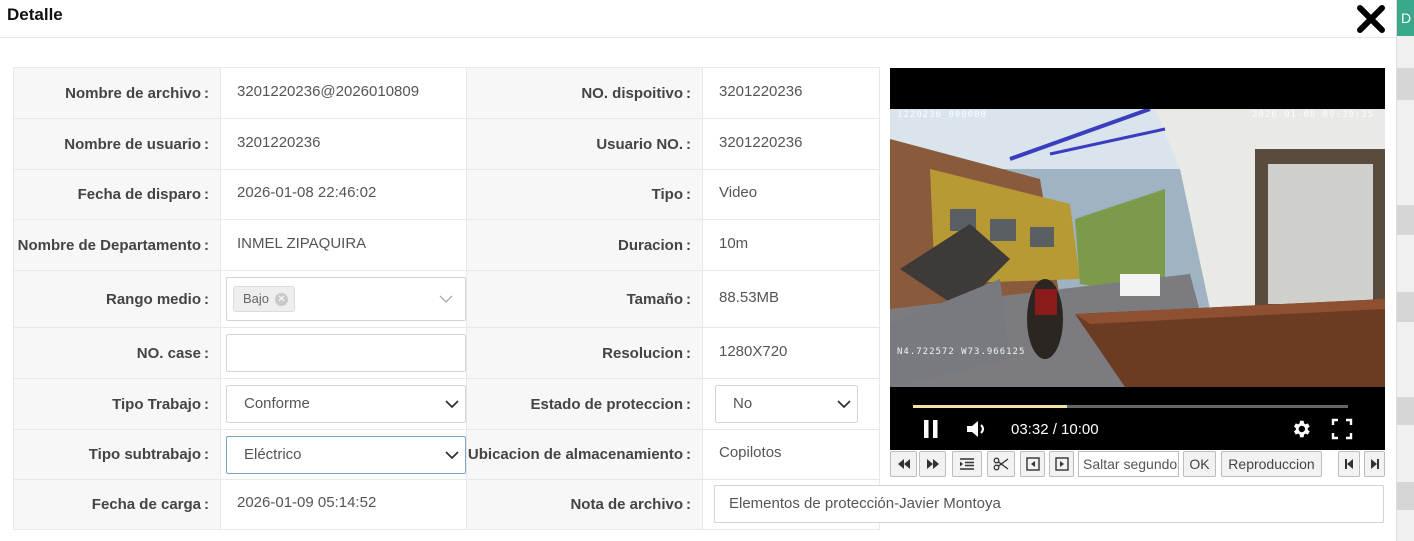 Image resolution: width=1414 pixels, height=541 pixels. What do you see at coordinates (117, 454) in the screenshot?
I see `field-label: Tipo subtrabajo:` at bounding box center [117, 454].